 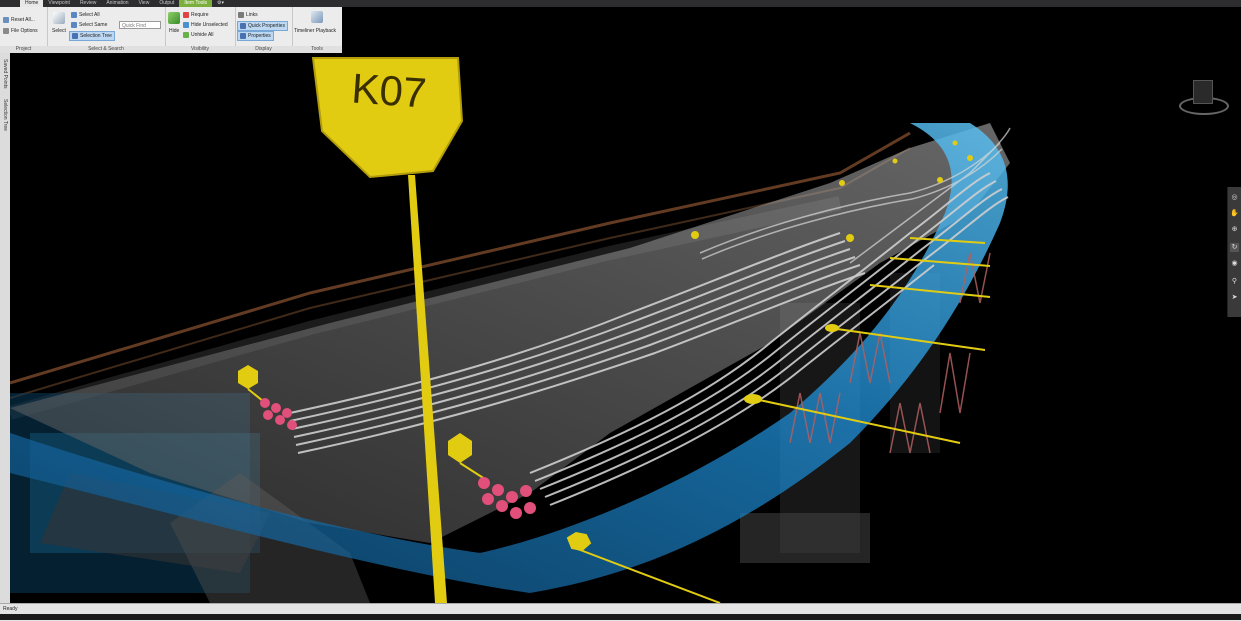 I want to click on tab-home: Home, so click(x=32, y=3).